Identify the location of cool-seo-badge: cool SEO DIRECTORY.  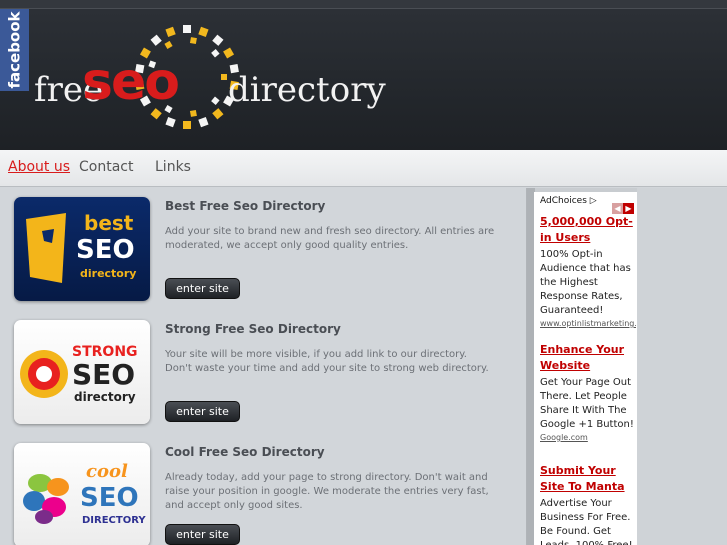
(82, 494).